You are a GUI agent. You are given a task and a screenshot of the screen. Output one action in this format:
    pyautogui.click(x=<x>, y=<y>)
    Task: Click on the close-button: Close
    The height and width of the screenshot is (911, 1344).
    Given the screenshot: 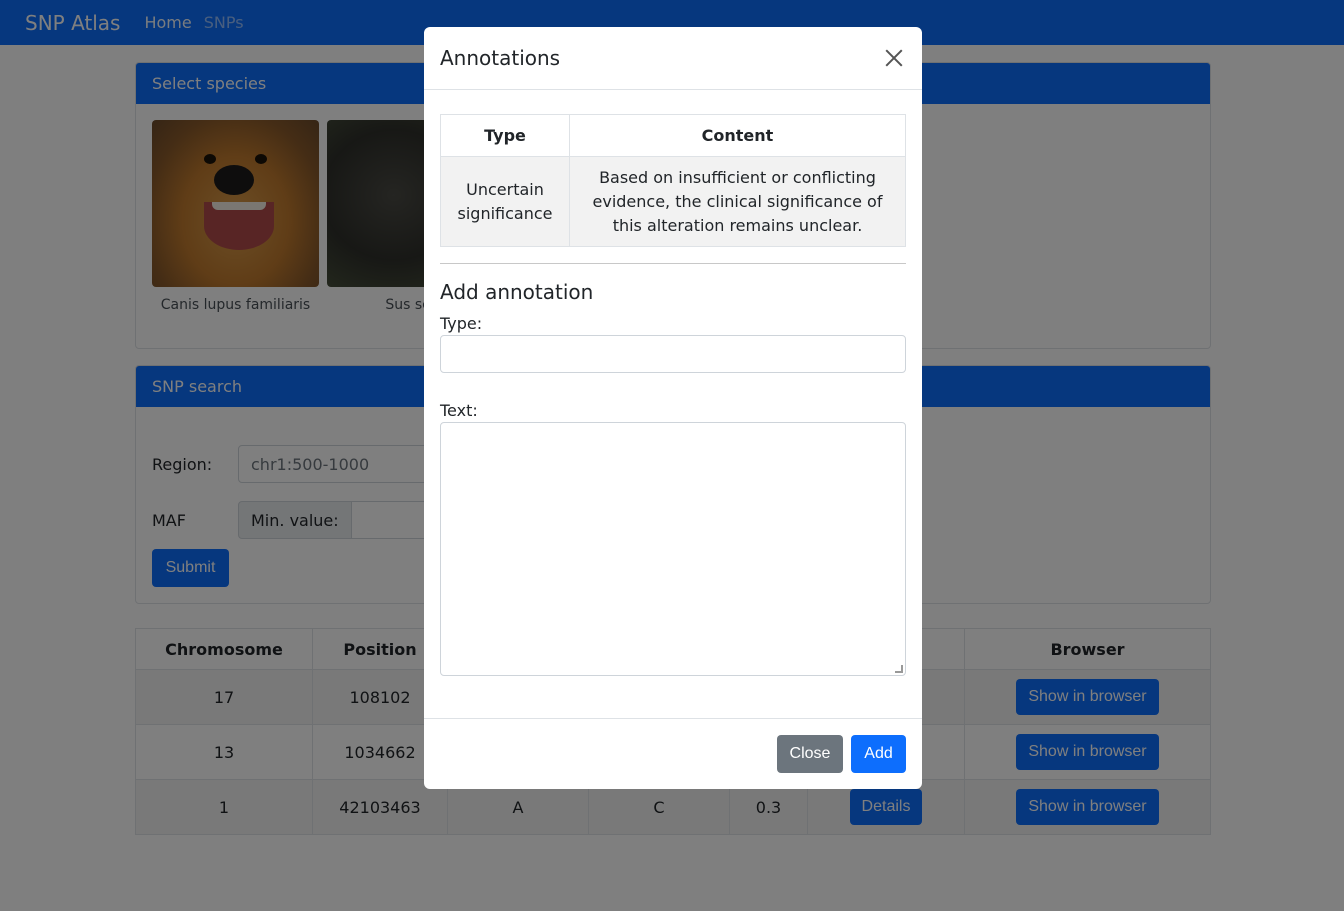 What is the action you would take?
    pyautogui.click(x=810, y=754)
    